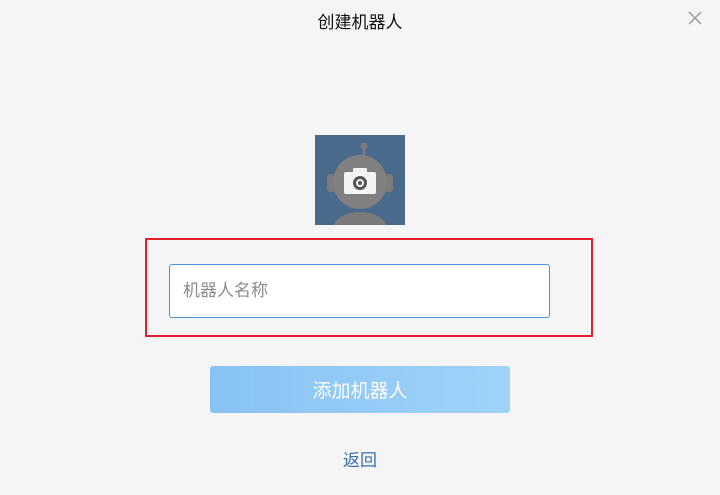 The height and width of the screenshot is (495, 720). I want to click on back-link: 返回, so click(360, 461).